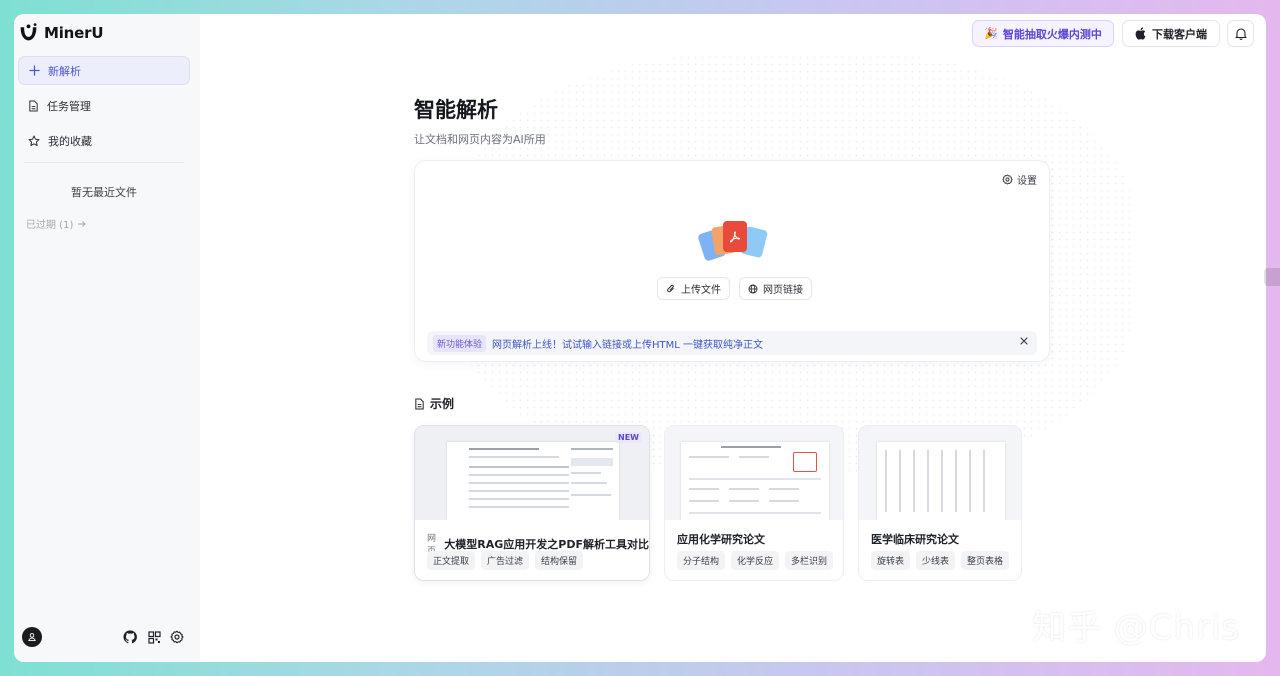 The height and width of the screenshot is (676, 1280). What do you see at coordinates (1027, 181) in the screenshot?
I see `settings-label: 设置` at bounding box center [1027, 181].